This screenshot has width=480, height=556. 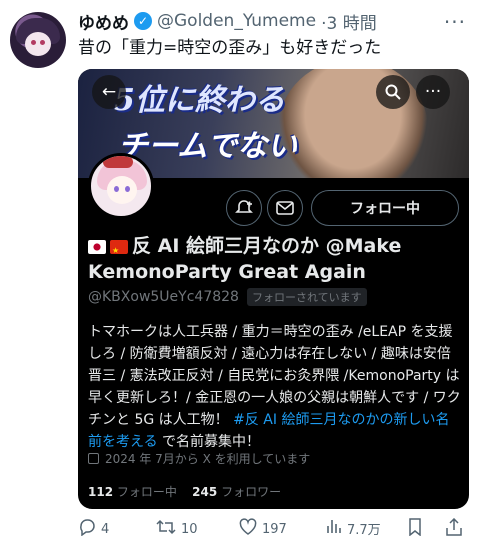 I want to click on share-icon, so click(x=454, y=529).